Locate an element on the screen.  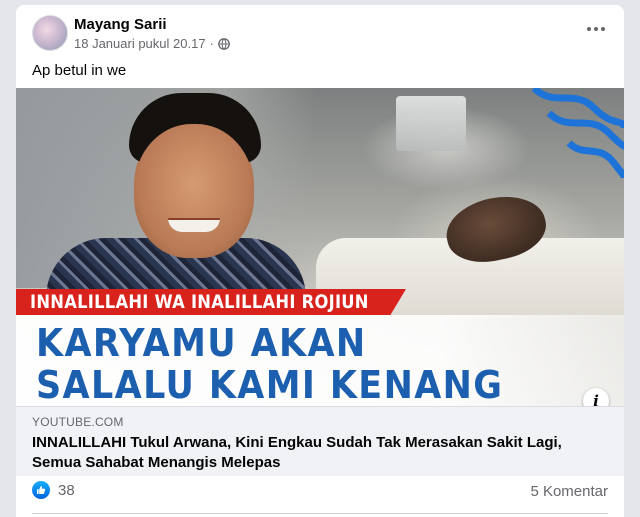
author-name: Mayang Sarii is located at coordinates (120, 24).